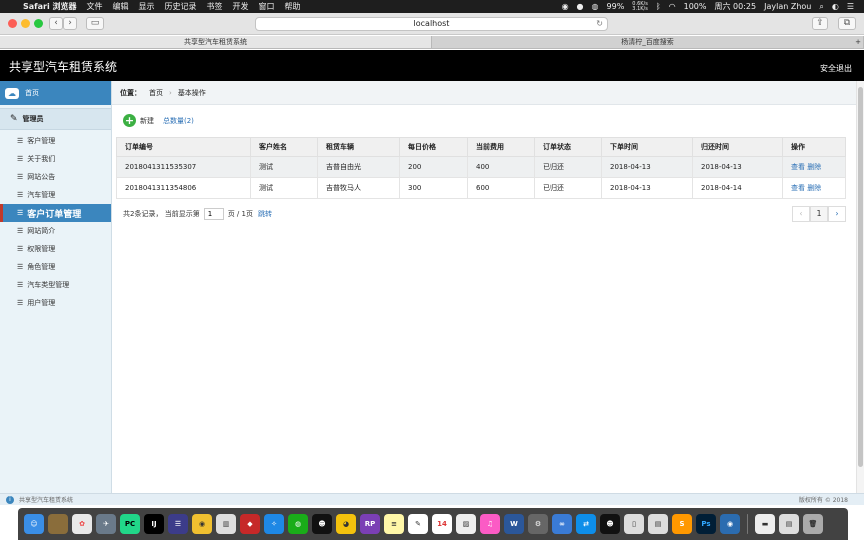  I want to click on sequel-icon: ◉, so click(202, 524).